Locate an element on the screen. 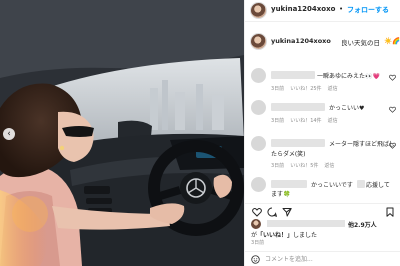 This screenshot has height=266, width=400. likes-line-bold: 「いいね！」 is located at coordinates (275, 235).